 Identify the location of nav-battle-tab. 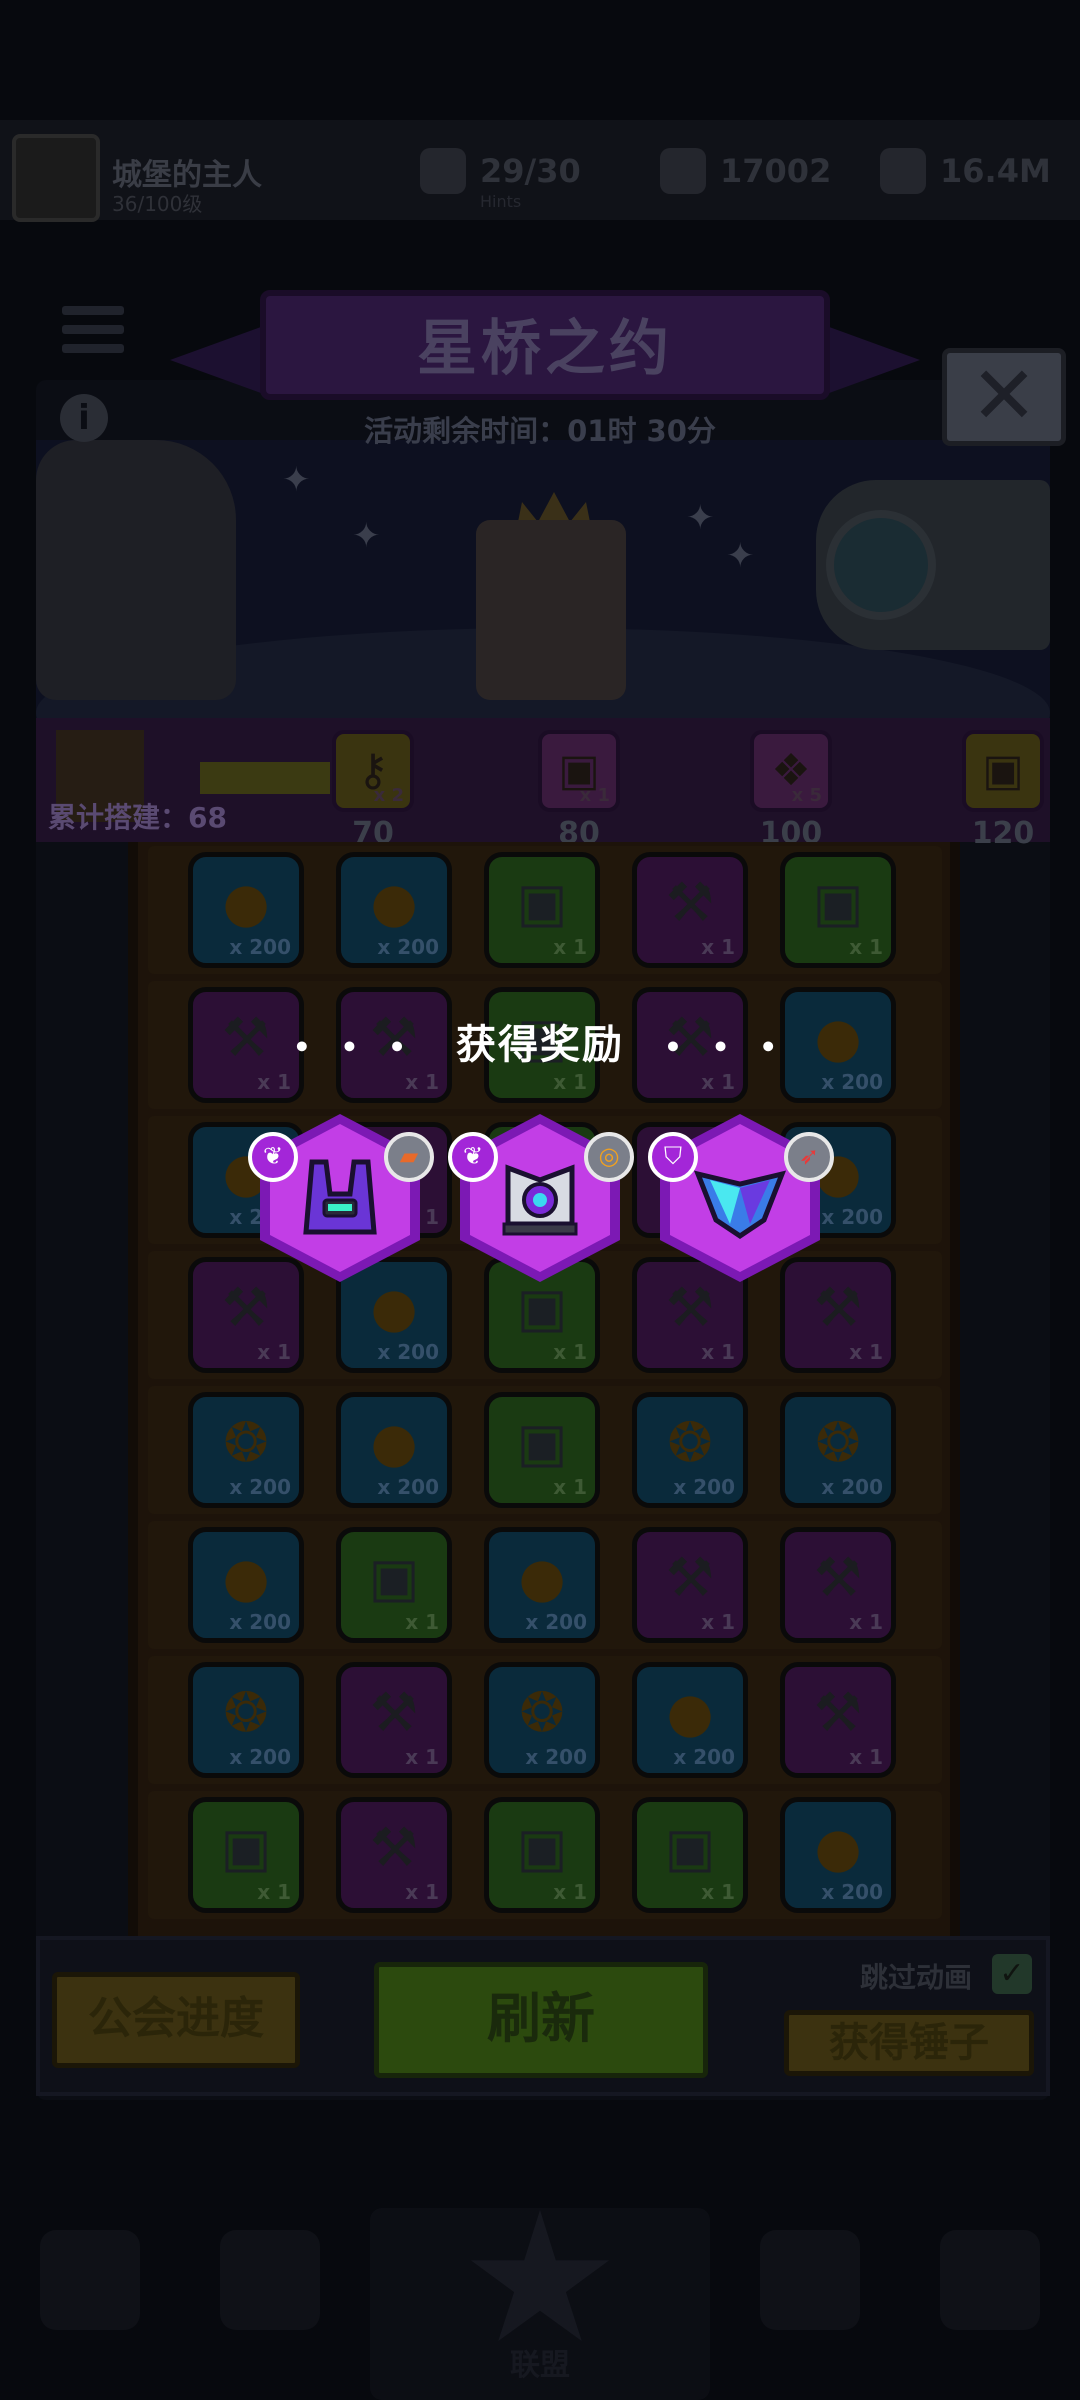
(990, 2280).